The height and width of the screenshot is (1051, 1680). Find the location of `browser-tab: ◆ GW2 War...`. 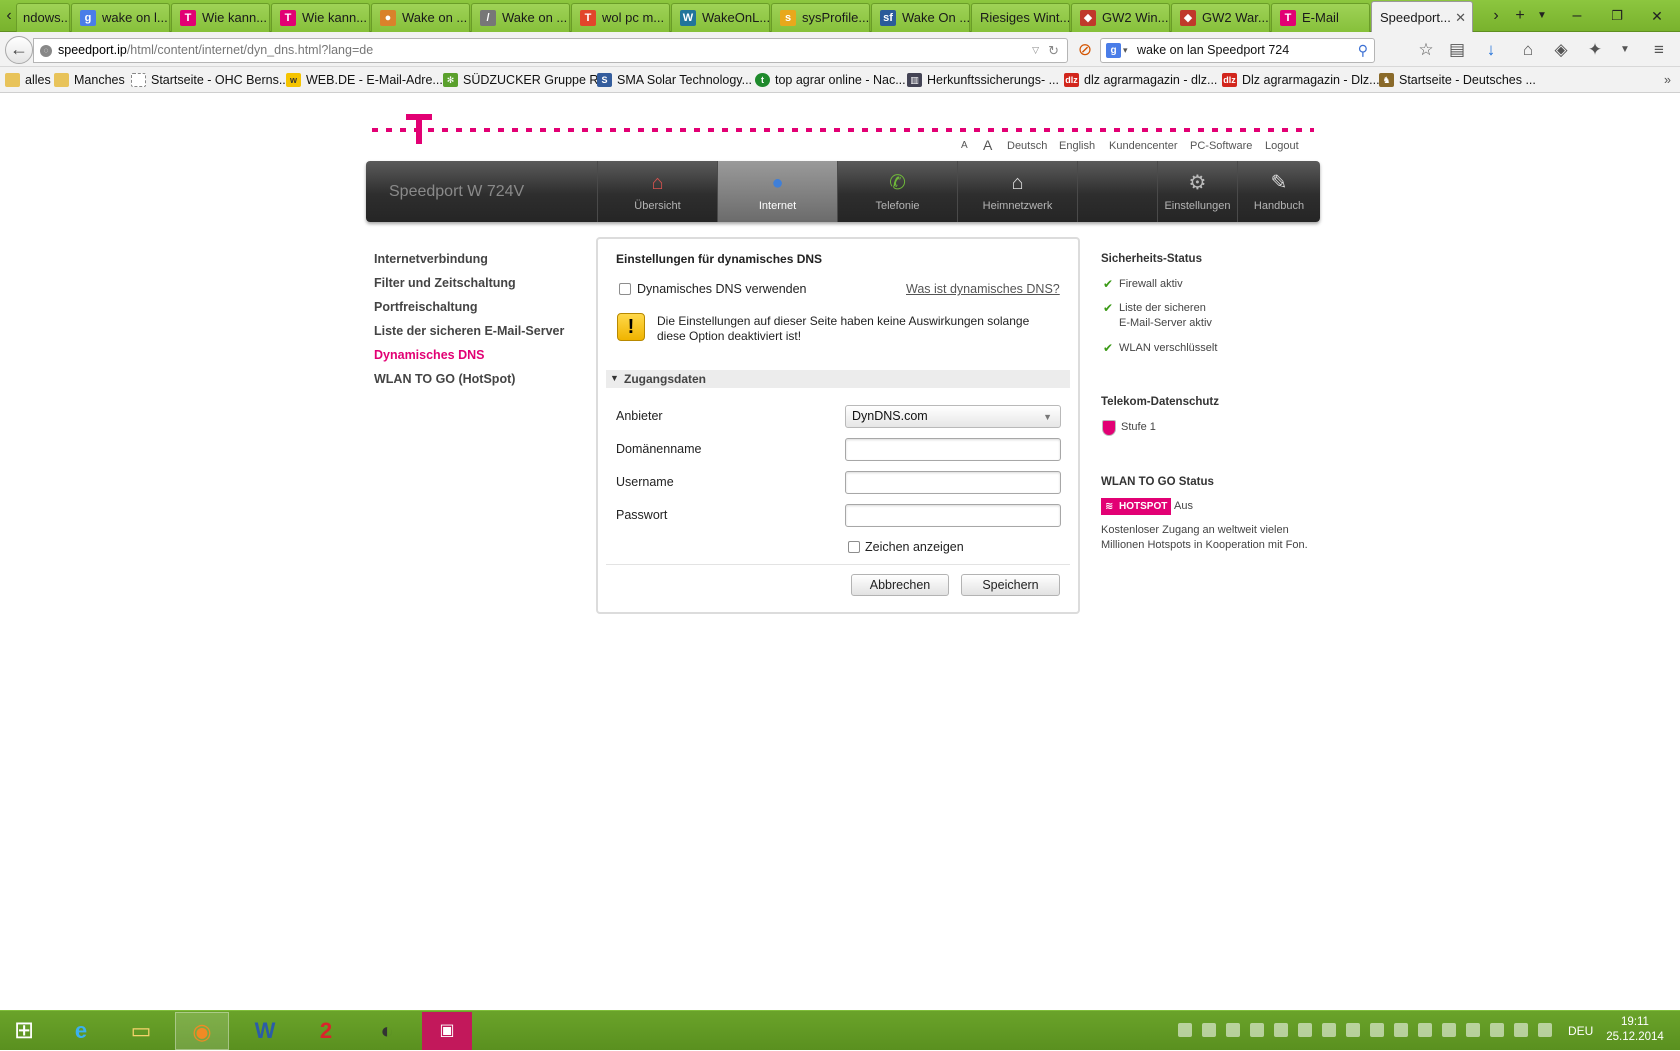

browser-tab: ◆ GW2 War... is located at coordinates (1220, 17).